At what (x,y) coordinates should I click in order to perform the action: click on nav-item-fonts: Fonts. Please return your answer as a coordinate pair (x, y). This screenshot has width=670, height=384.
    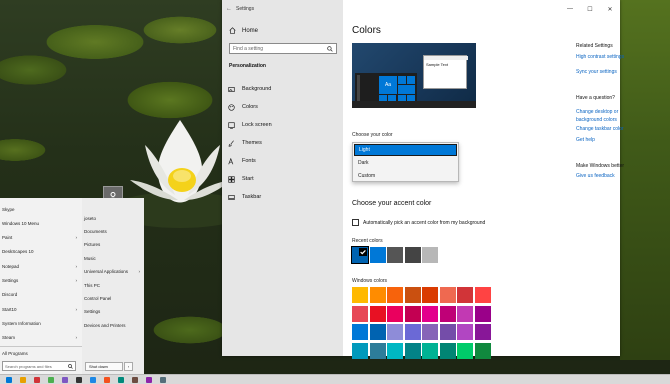
    Looking at the image, I should click on (282, 161).